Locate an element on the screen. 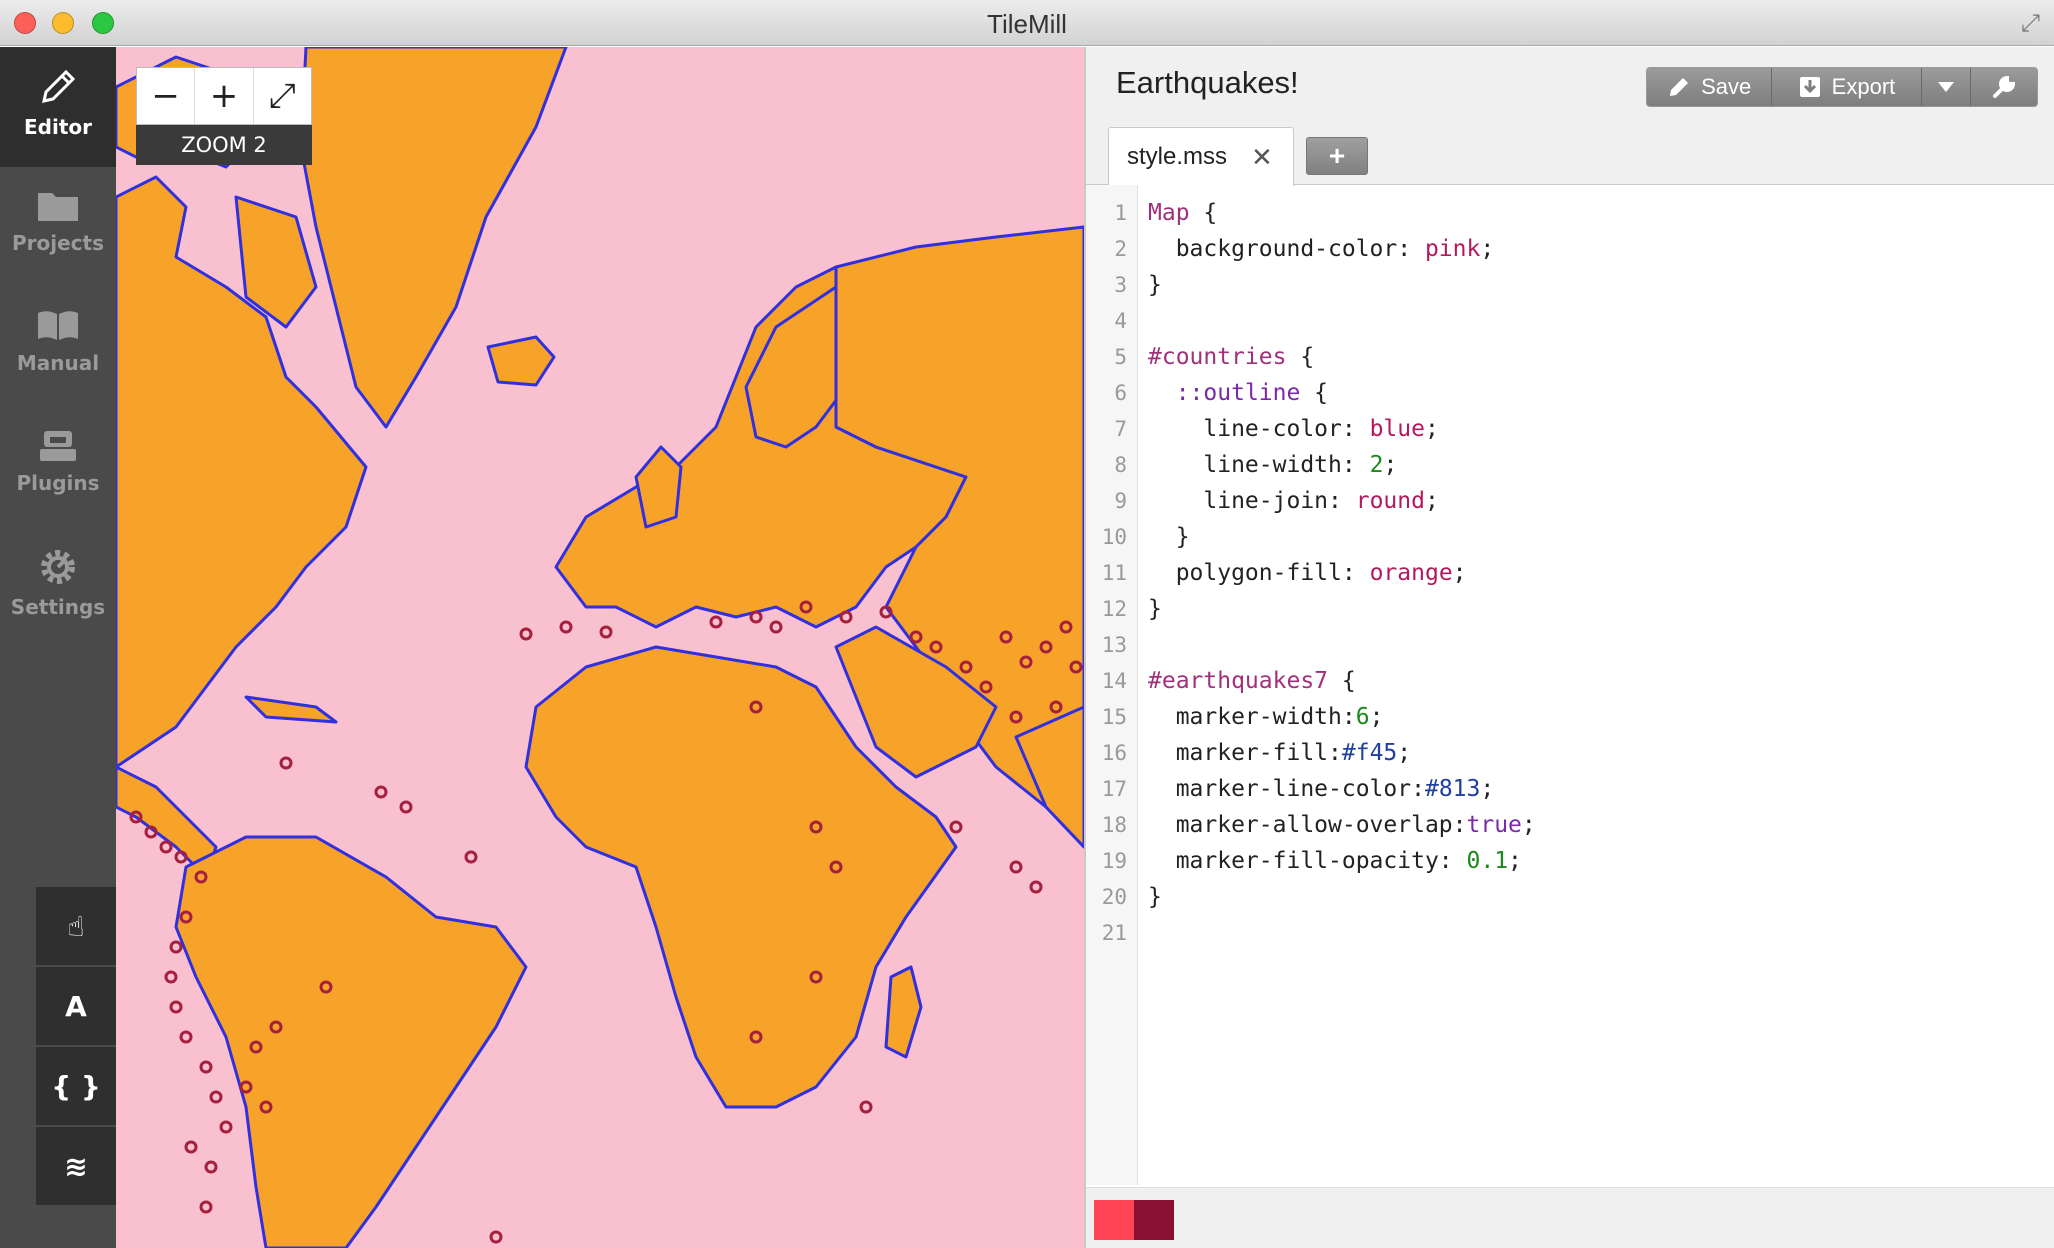  line-number: 20 is located at coordinates (1114, 897).